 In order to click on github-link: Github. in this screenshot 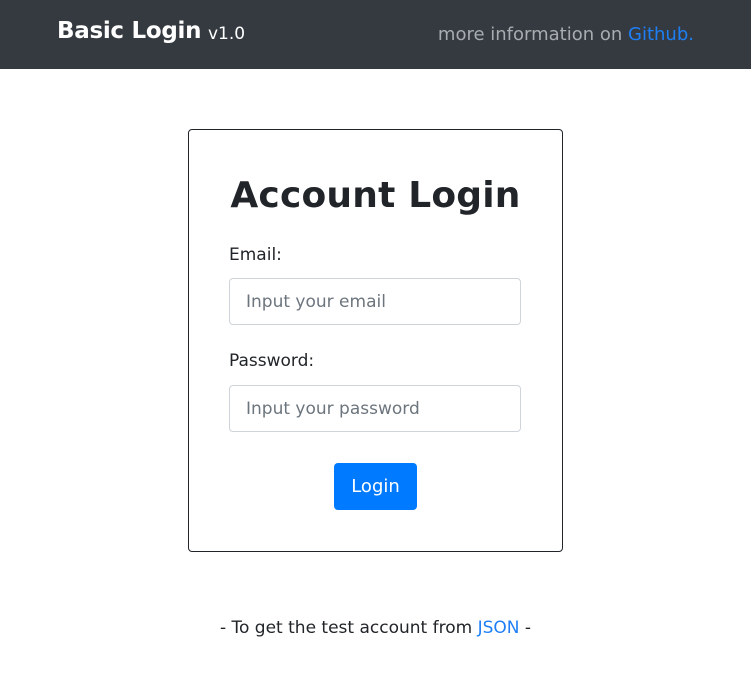, I will do `click(661, 34)`.